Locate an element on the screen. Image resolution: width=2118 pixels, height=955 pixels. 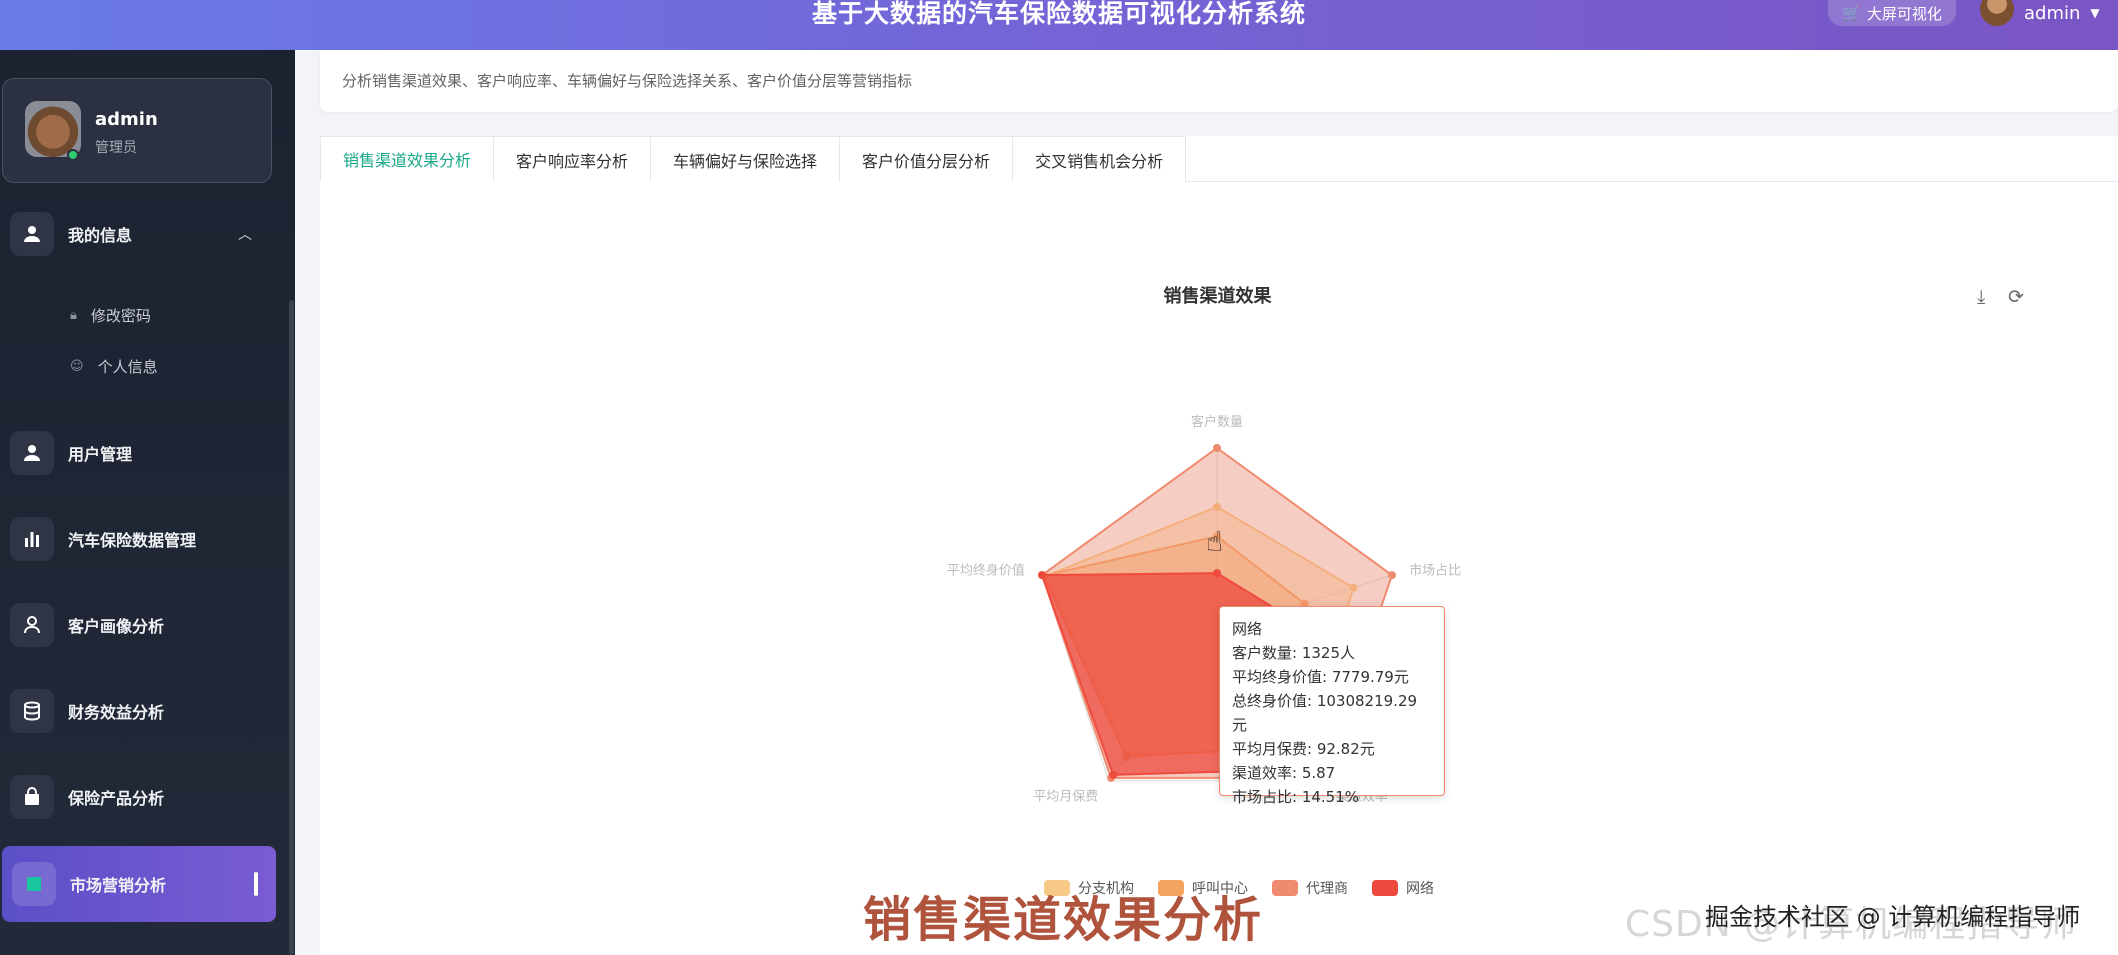
sidebar-item-label: 保险产品分析 is located at coordinates (116, 798).